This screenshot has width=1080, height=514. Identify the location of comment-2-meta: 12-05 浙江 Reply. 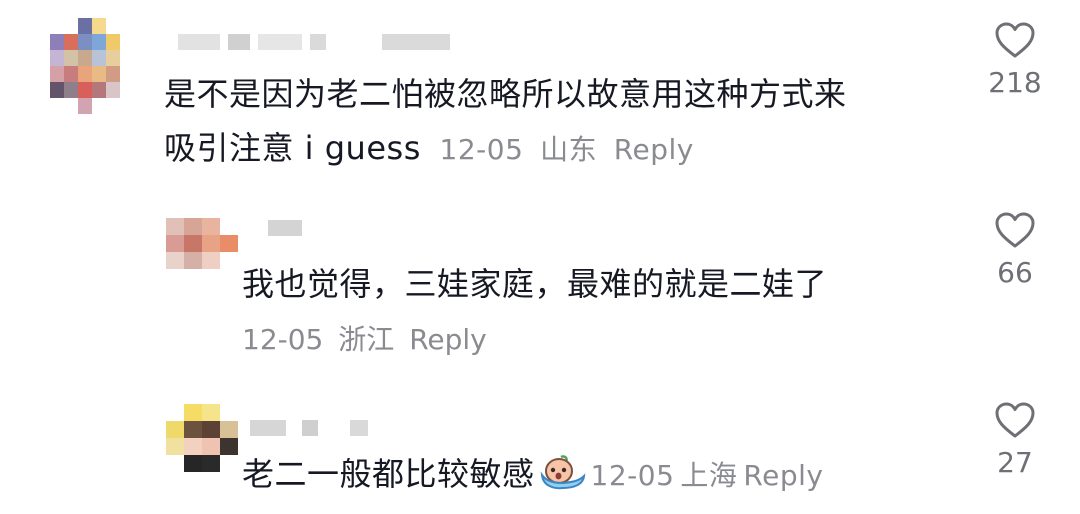
(364, 340).